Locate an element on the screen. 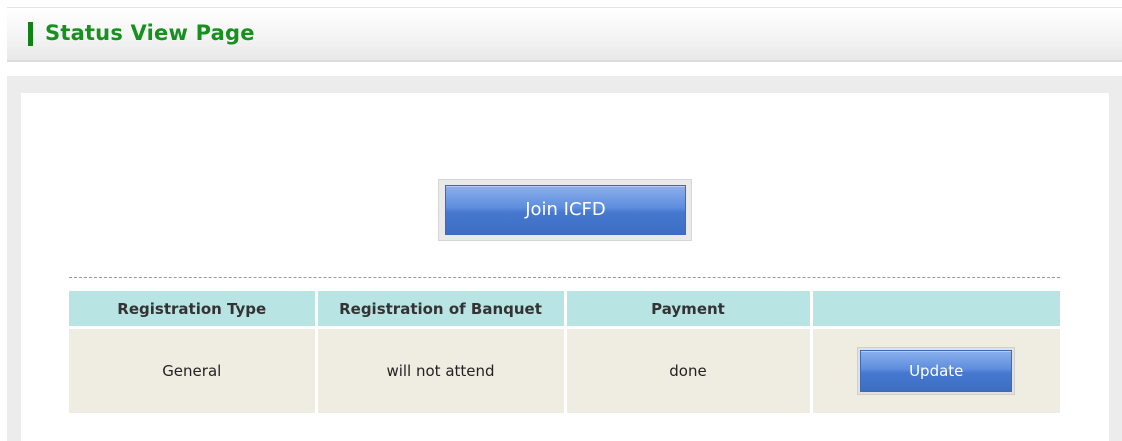 This screenshot has width=1122, height=441. join-icfd-button: Join ICFD is located at coordinates (565, 210).